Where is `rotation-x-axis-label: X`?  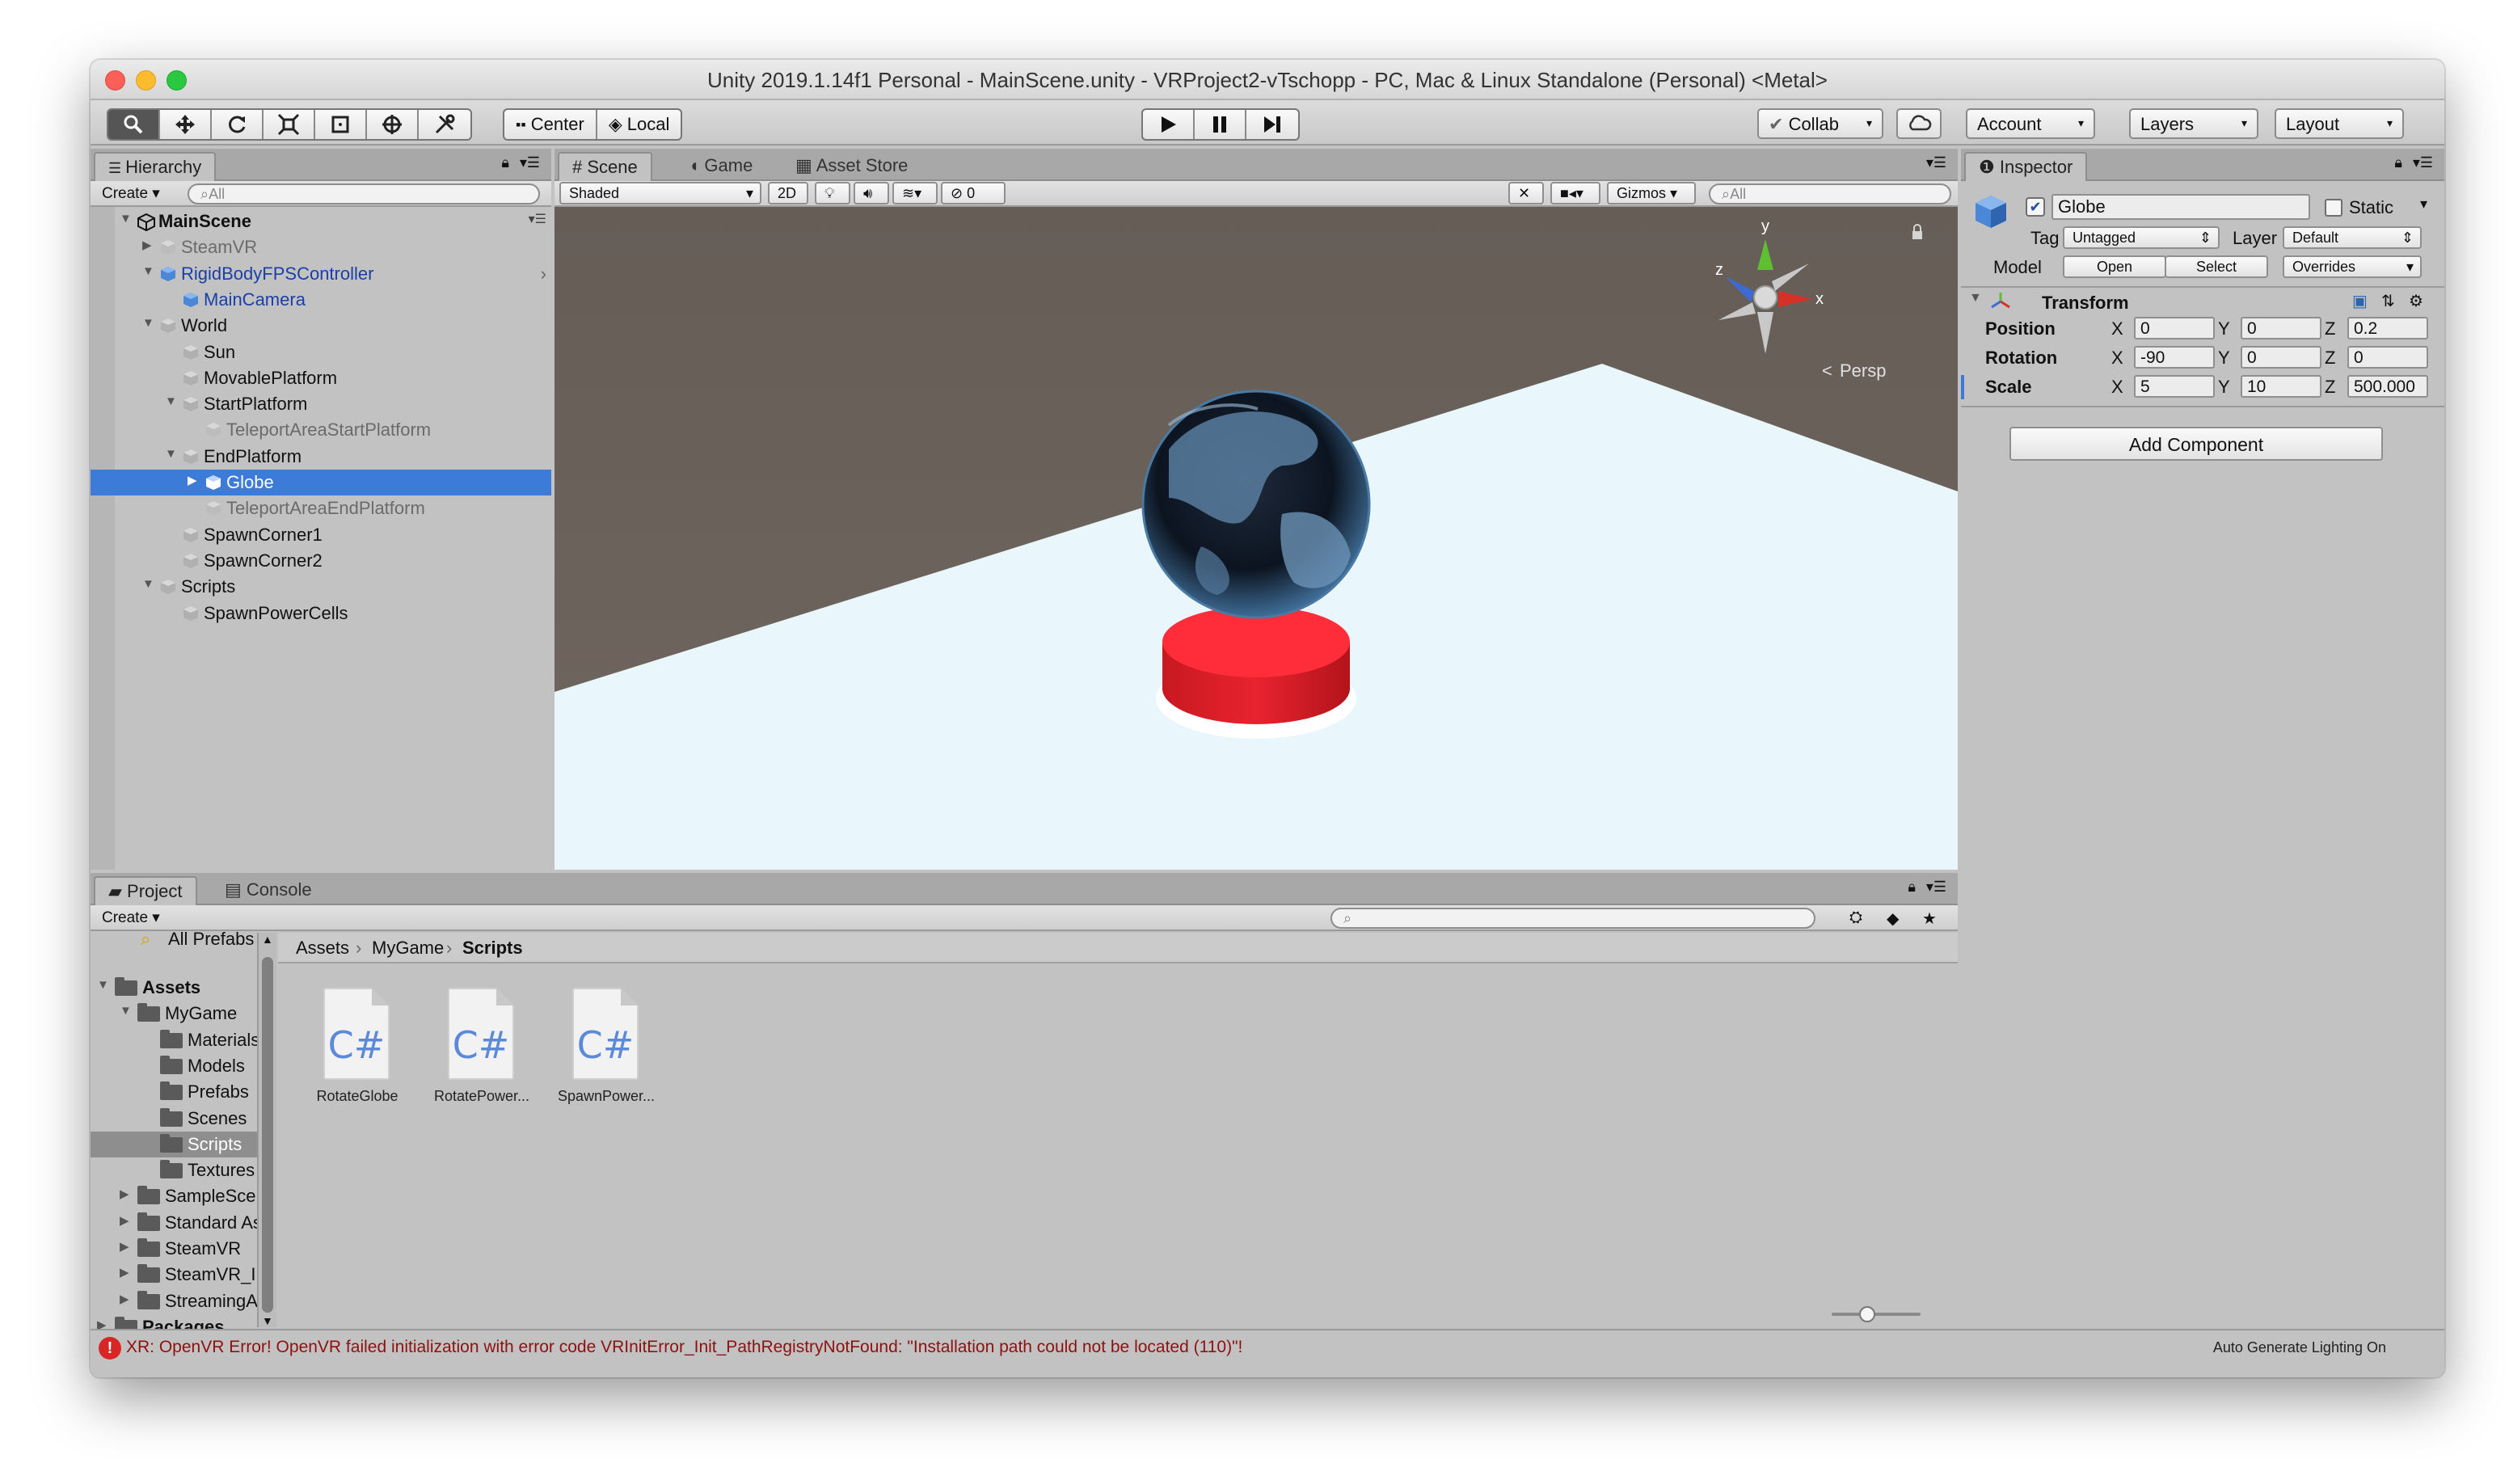 rotation-x-axis-label: X is located at coordinates (2117, 358).